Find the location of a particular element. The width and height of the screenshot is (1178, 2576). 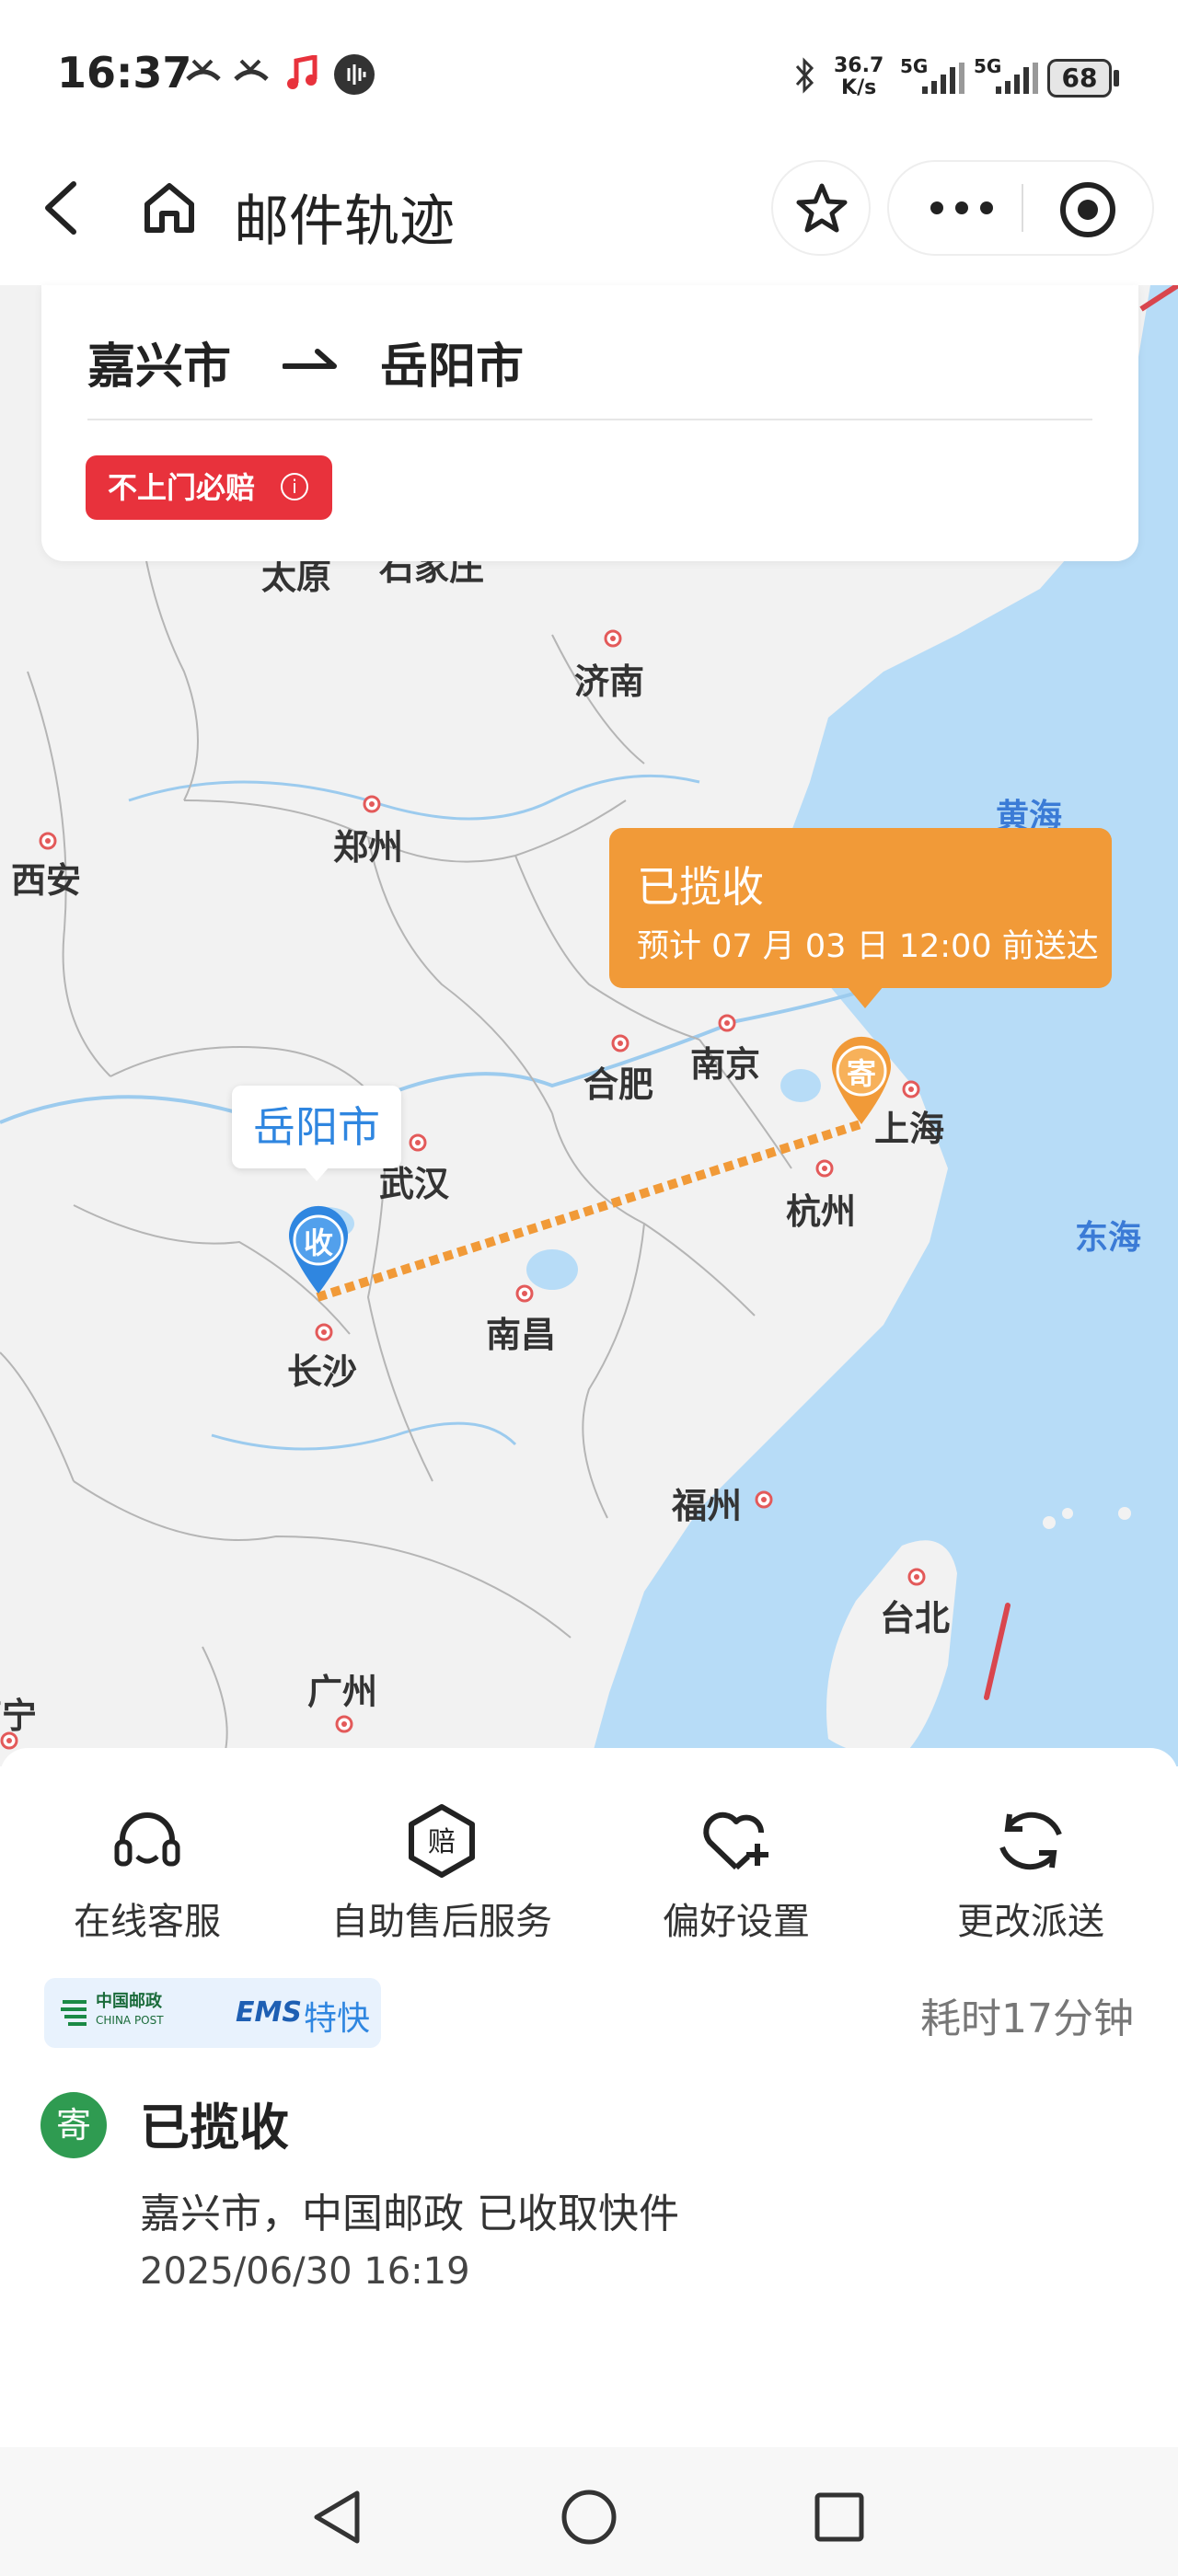

network-speed: 36.7 K/s is located at coordinates (859, 76).